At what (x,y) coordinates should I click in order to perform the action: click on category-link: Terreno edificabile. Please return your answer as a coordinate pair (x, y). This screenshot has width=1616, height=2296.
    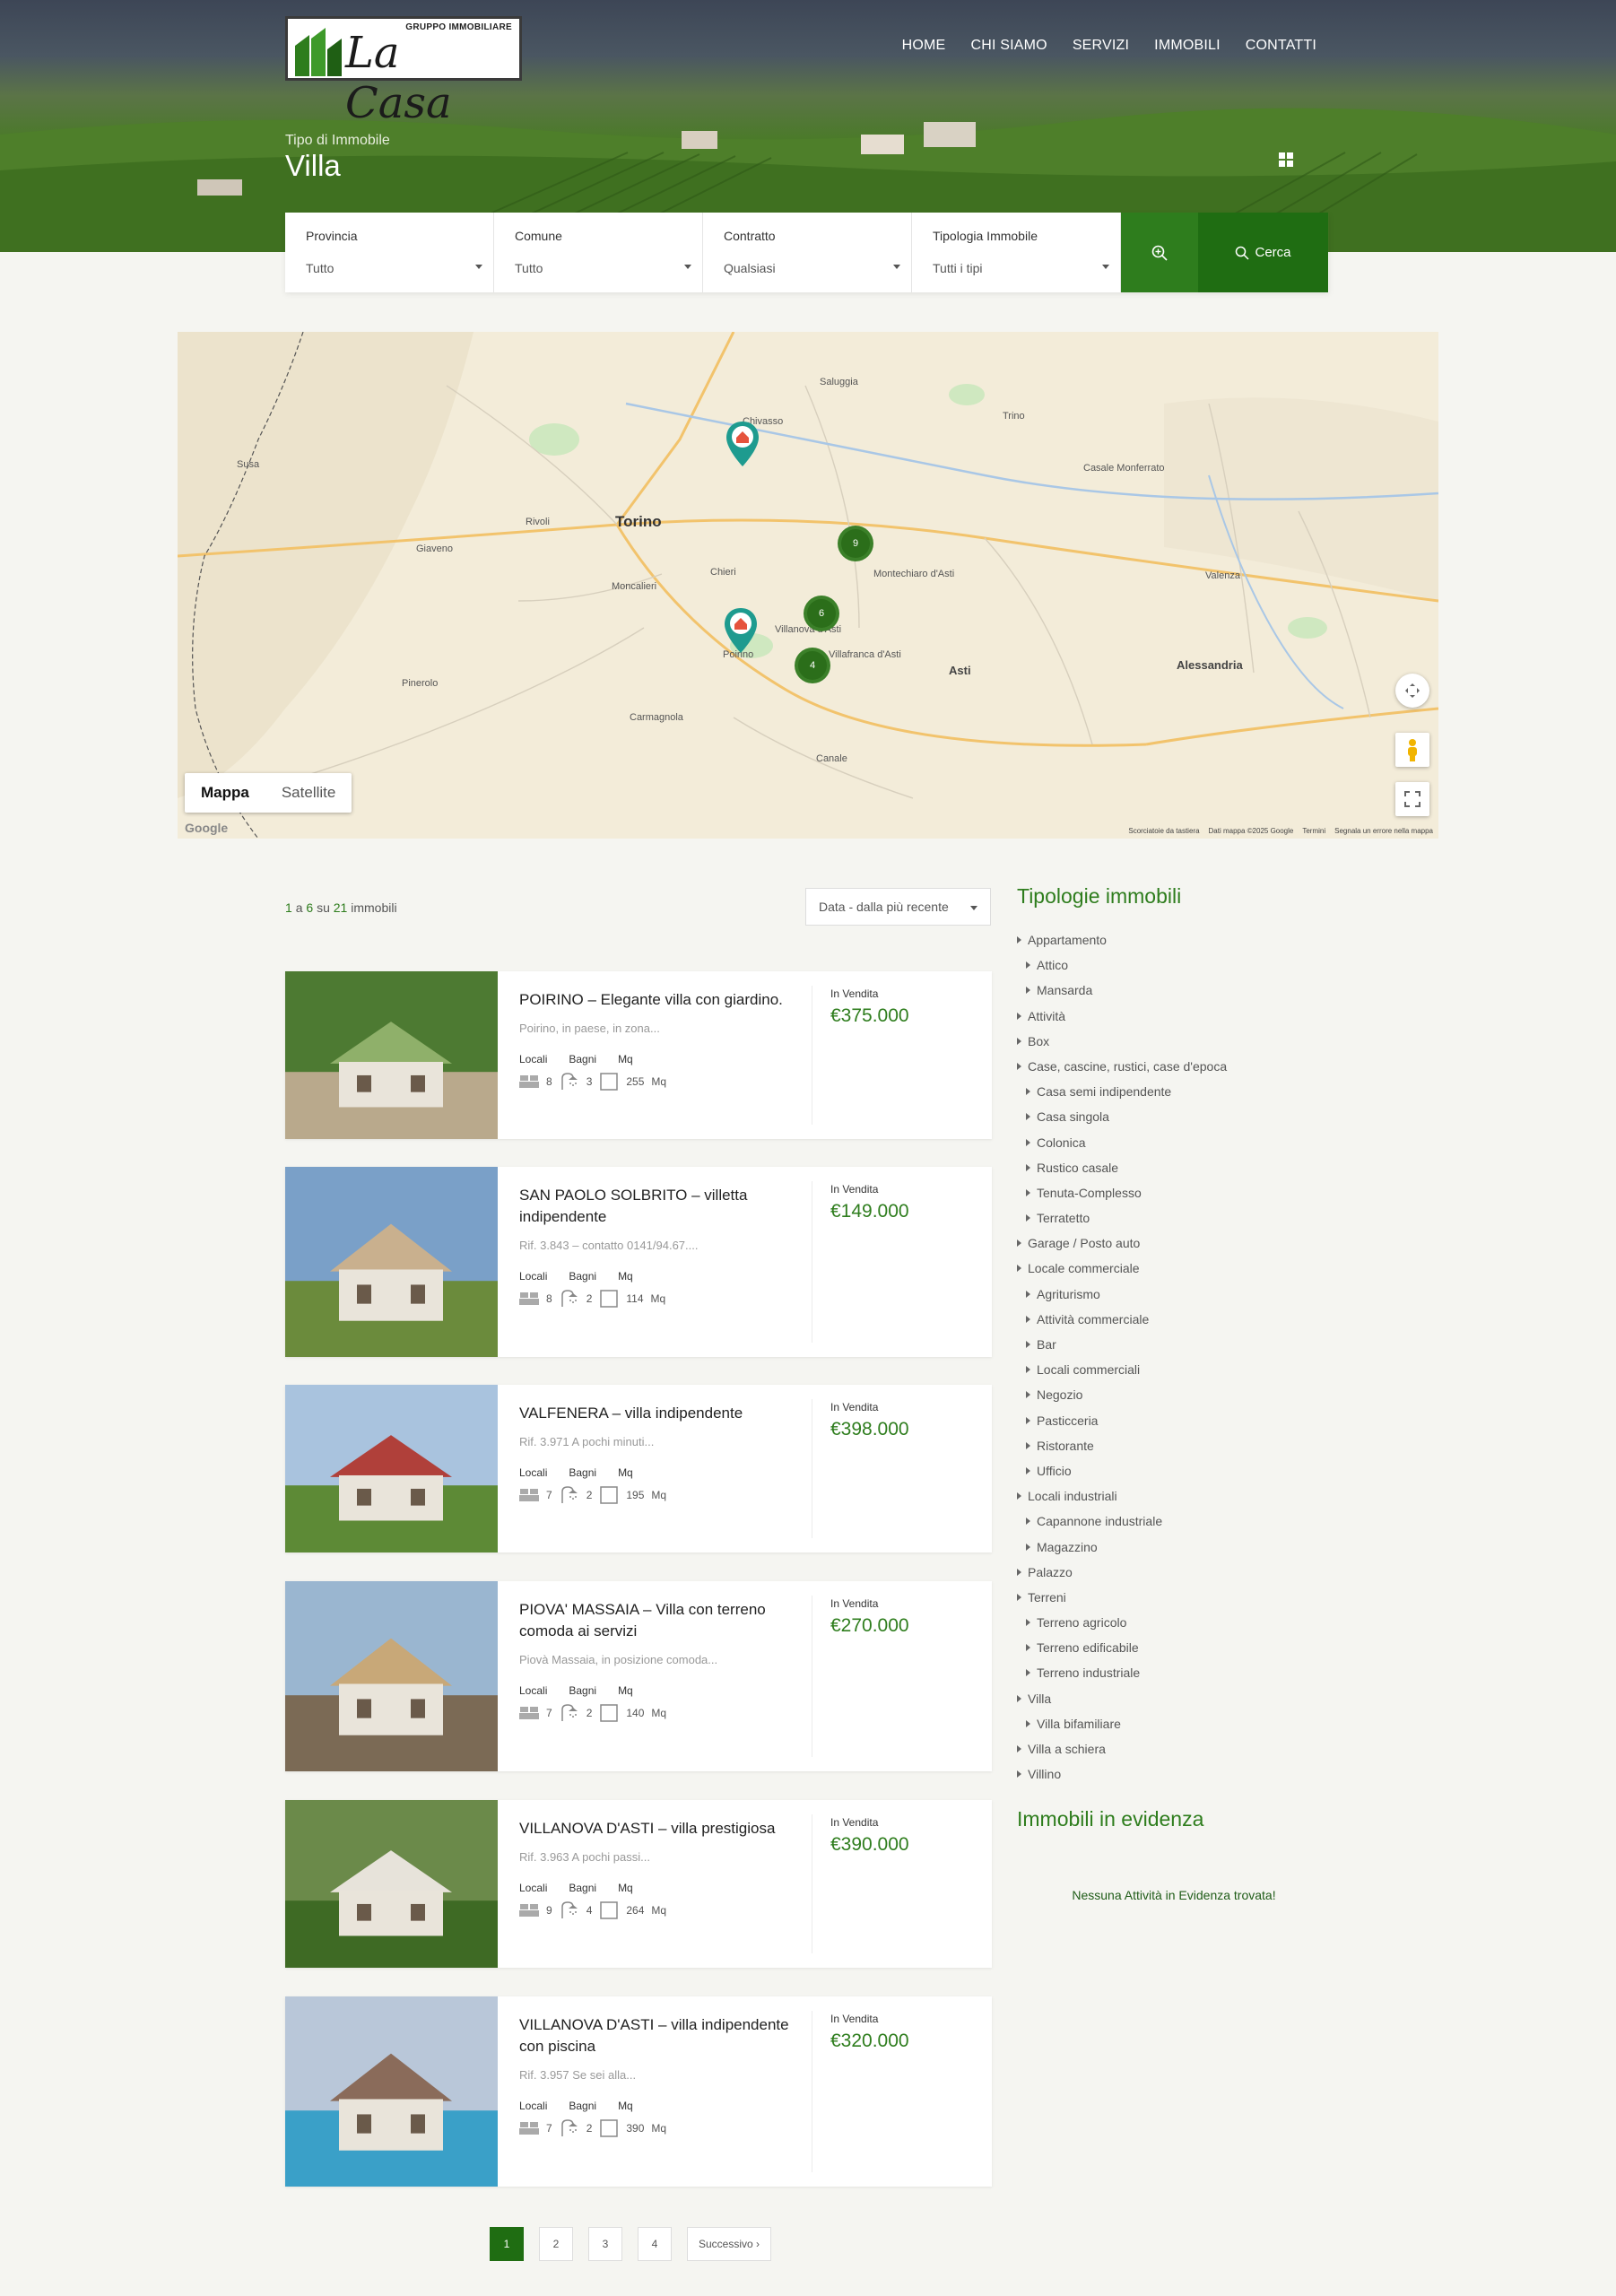
    Looking at the image, I should click on (1178, 1649).